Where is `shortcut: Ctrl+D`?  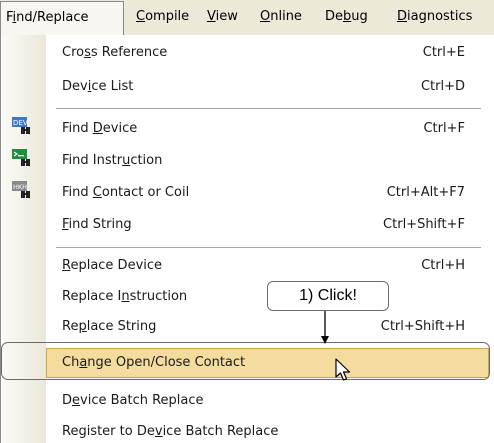 shortcut: Ctrl+D is located at coordinates (442, 86).